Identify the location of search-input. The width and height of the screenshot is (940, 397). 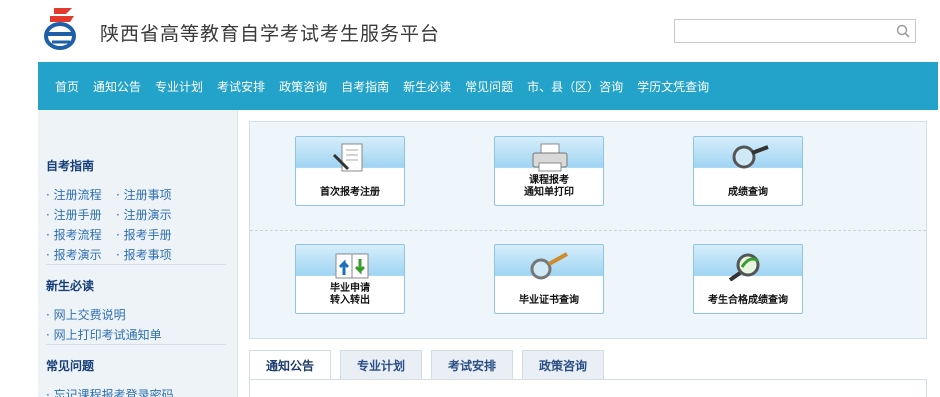
(782, 31).